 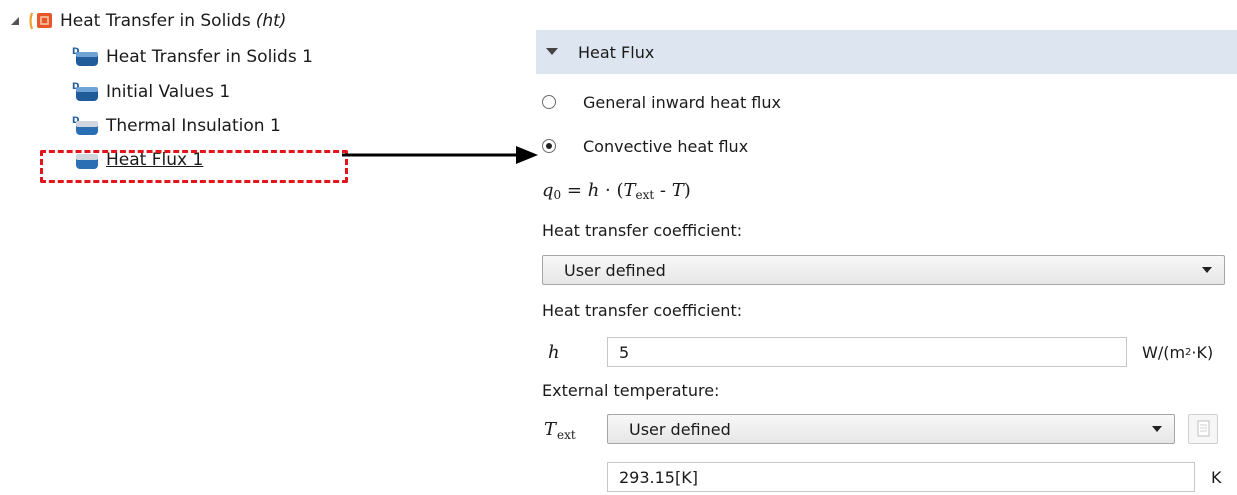 I want to click on tree-item-heat-transfer-in-solids-1: D Heat Transfer in Solids 1, so click(x=192, y=57).